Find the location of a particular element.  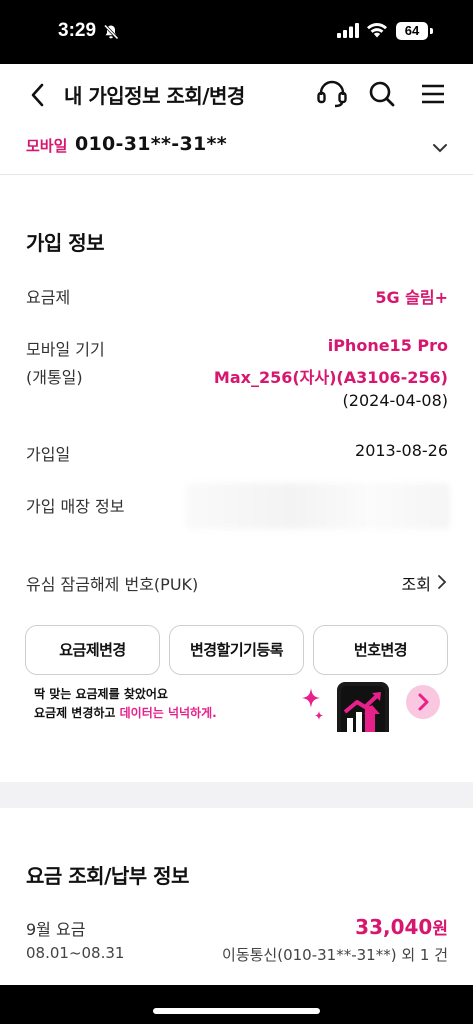

plan-label: 요금제 is located at coordinates (48, 297).